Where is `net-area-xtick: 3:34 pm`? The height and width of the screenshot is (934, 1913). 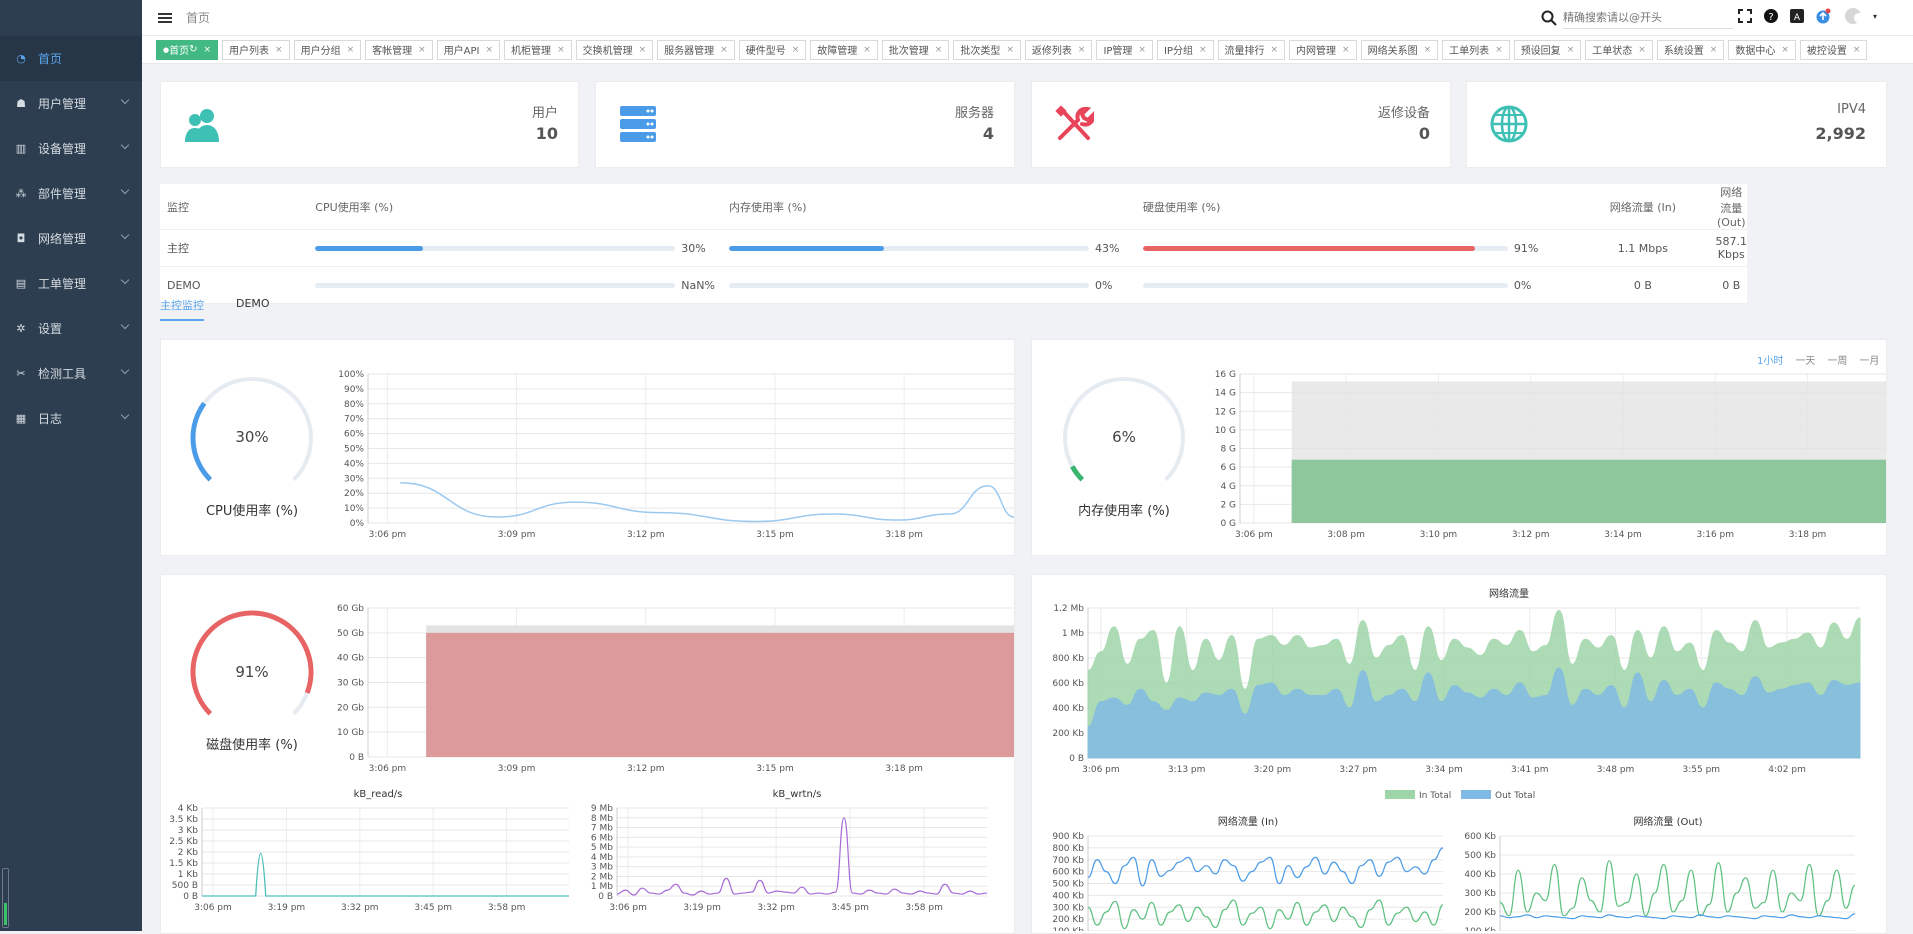
net-area-xtick: 3:34 pm is located at coordinates (1444, 770).